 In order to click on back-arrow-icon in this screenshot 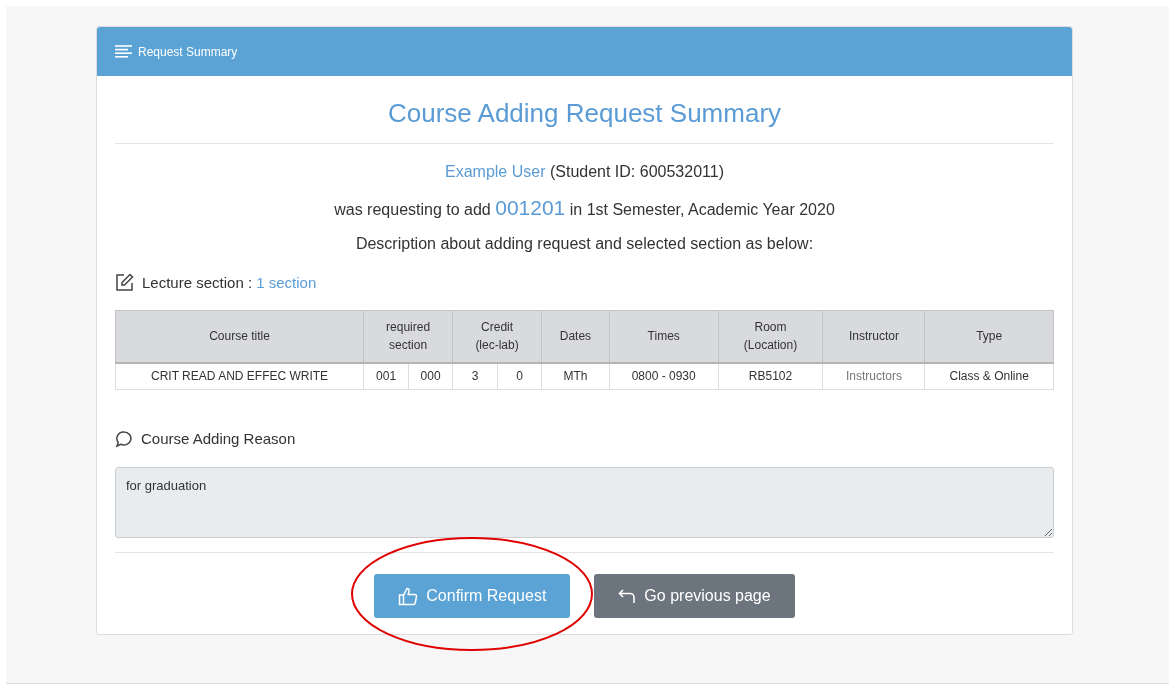, I will do `click(627, 596)`.